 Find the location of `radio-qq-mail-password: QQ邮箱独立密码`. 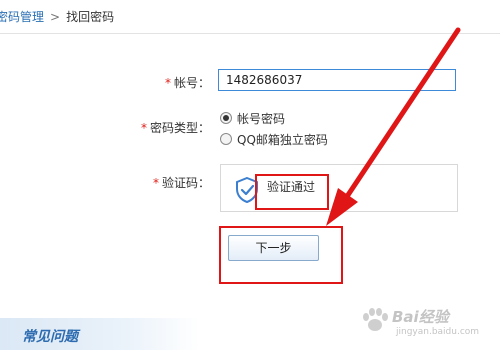

radio-qq-mail-password: QQ邮箱独立密码 is located at coordinates (274, 140).